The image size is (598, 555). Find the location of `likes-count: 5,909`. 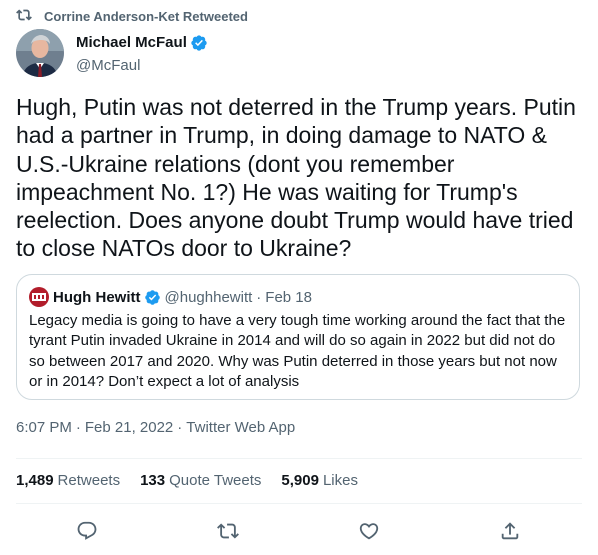

likes-count: 5,909 is located at coordinates (300, 480).